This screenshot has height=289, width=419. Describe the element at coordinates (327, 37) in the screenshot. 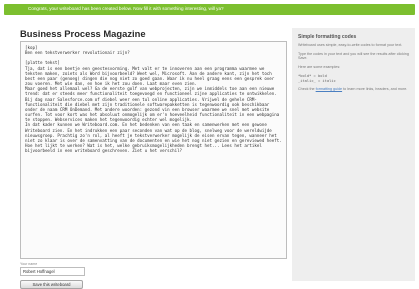

I see `sidebar-title: Simple formatting codes` at that location.